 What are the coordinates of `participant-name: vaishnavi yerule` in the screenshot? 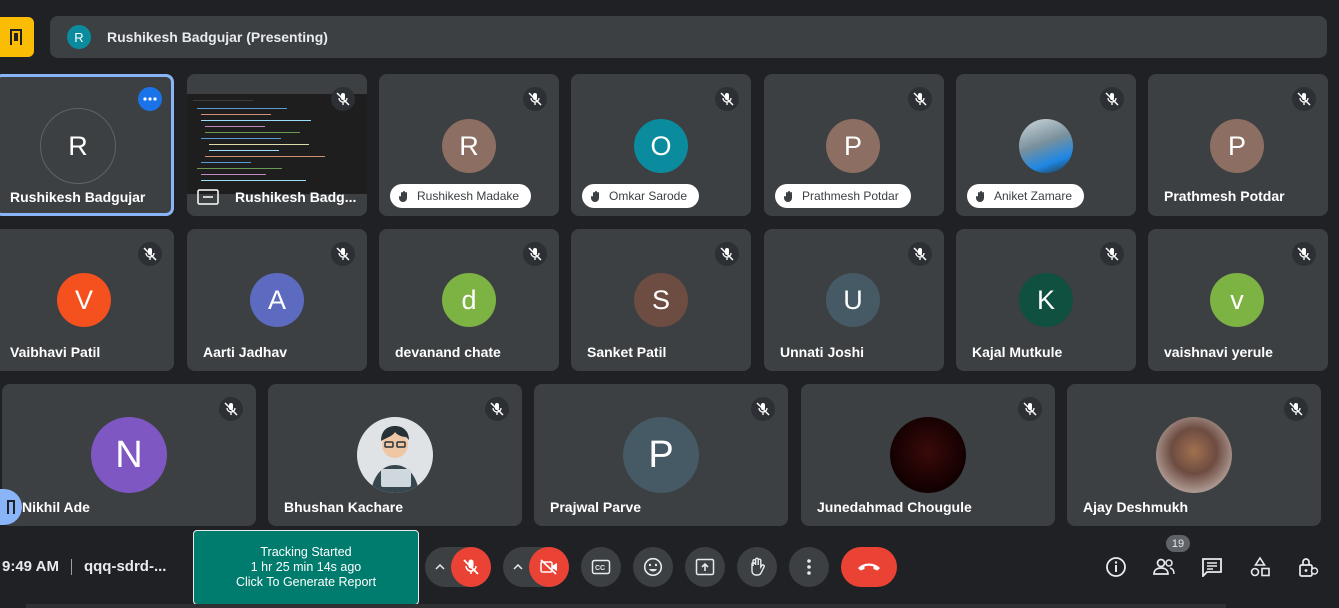 It's located at (1218, 352).